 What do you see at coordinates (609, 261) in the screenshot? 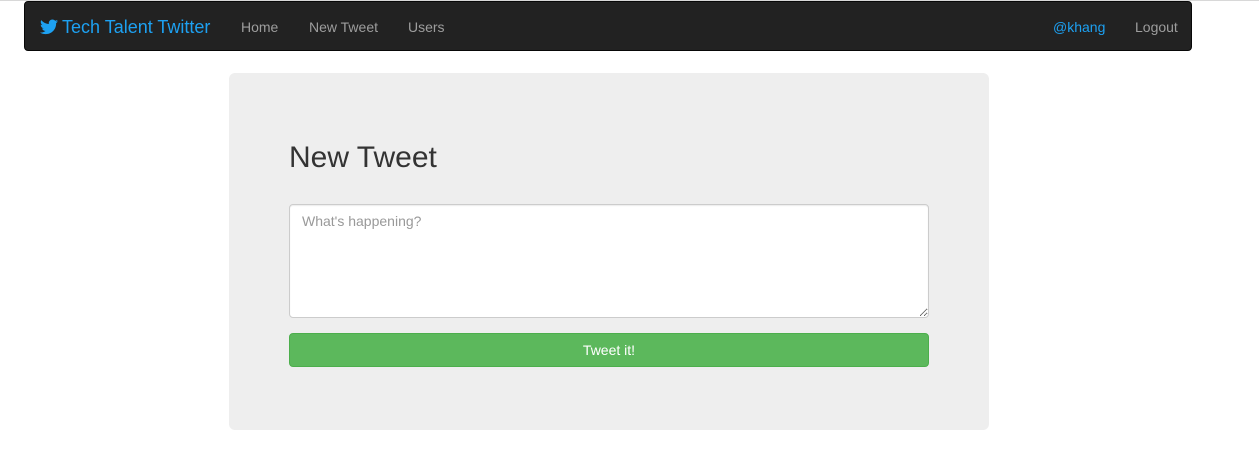
I see `tweet-textarea` at bounding box center [609, 261].